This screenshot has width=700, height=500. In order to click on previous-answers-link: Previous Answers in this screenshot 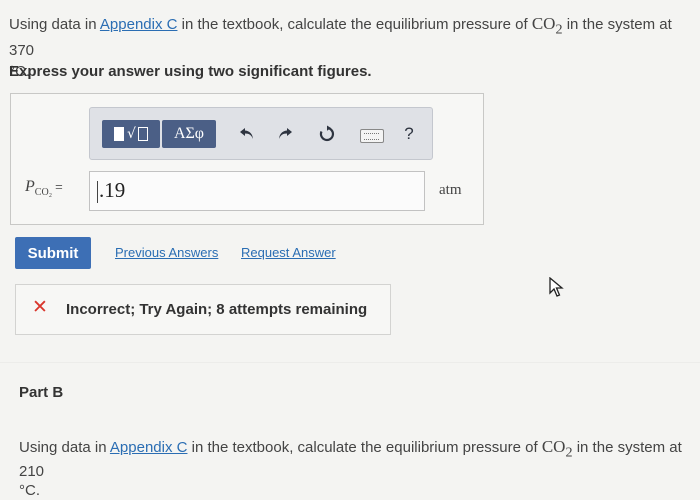, I will do `click(166, 252)`.